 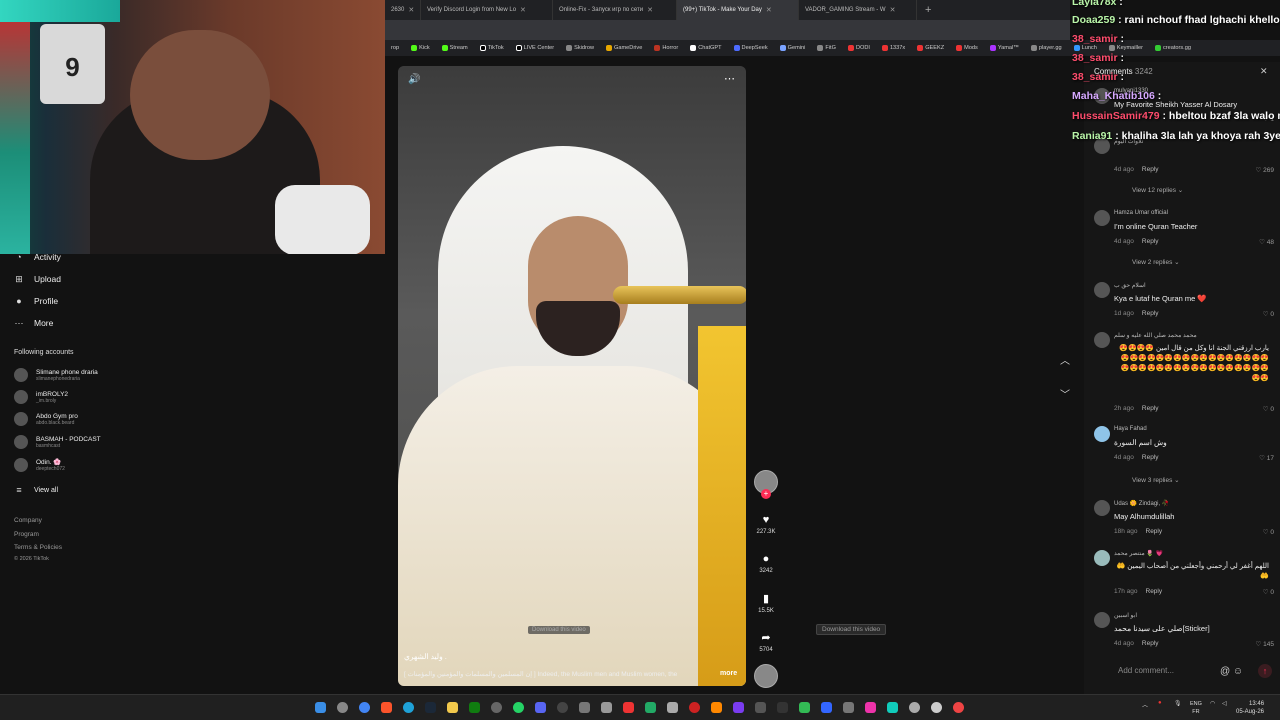 What do you see at coordinates (1178, 703) in the screenshot?
I see `mic-icon: 🎙` at bounding box center [1178, 703].